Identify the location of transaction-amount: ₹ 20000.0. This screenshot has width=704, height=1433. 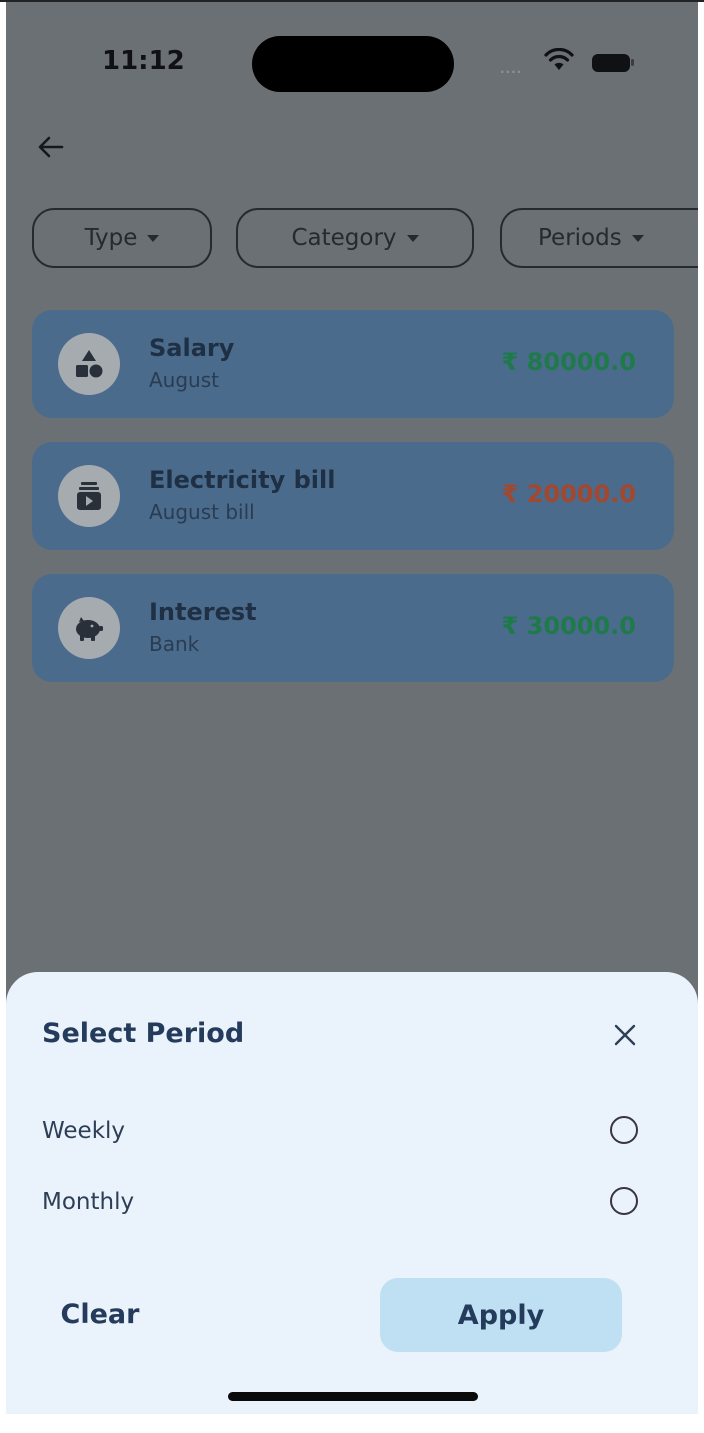
(568, 494).